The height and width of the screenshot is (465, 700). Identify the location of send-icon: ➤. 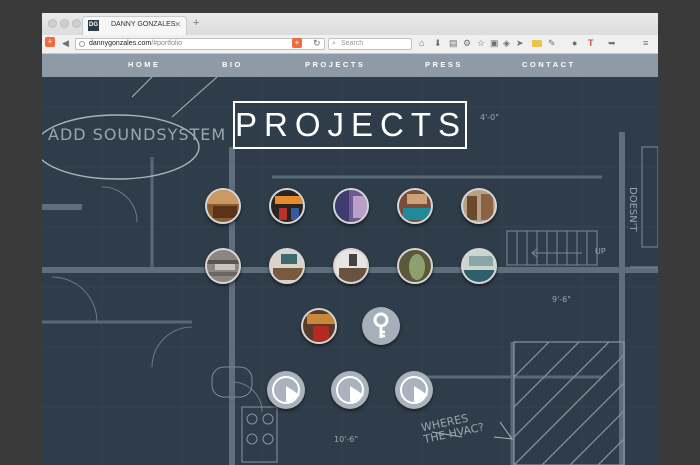
(520, 43).